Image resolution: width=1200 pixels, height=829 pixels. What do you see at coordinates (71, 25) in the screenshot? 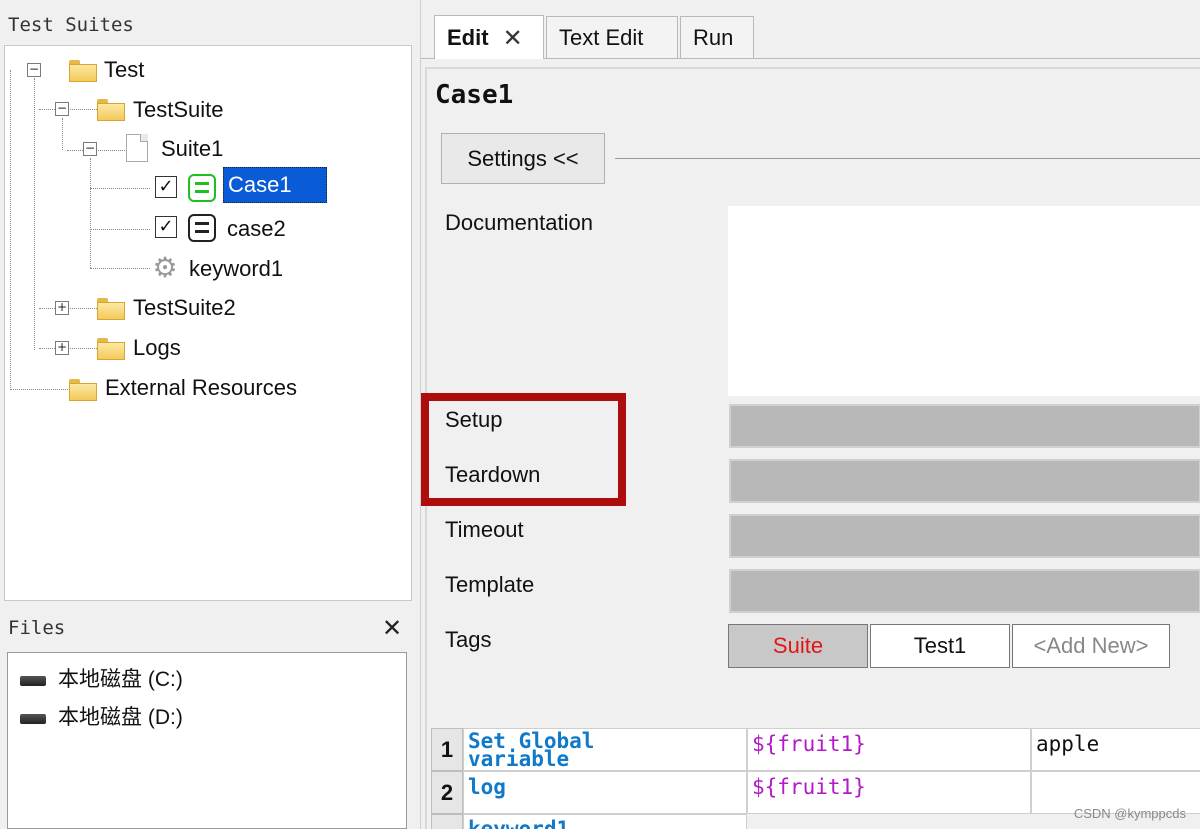
I see `test-suites-title: Test Suites` at bounding box center [71, 25].